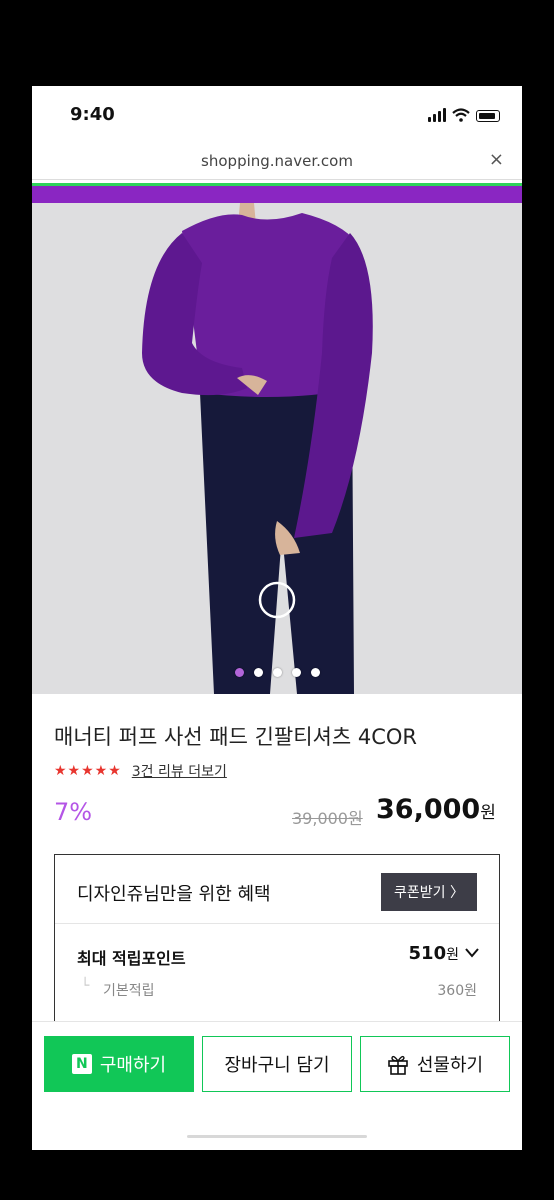 Image resolution: width=554 pixels, height=1200 pixels. I want to click on sale-price: 36,000원, so click(436, 809).